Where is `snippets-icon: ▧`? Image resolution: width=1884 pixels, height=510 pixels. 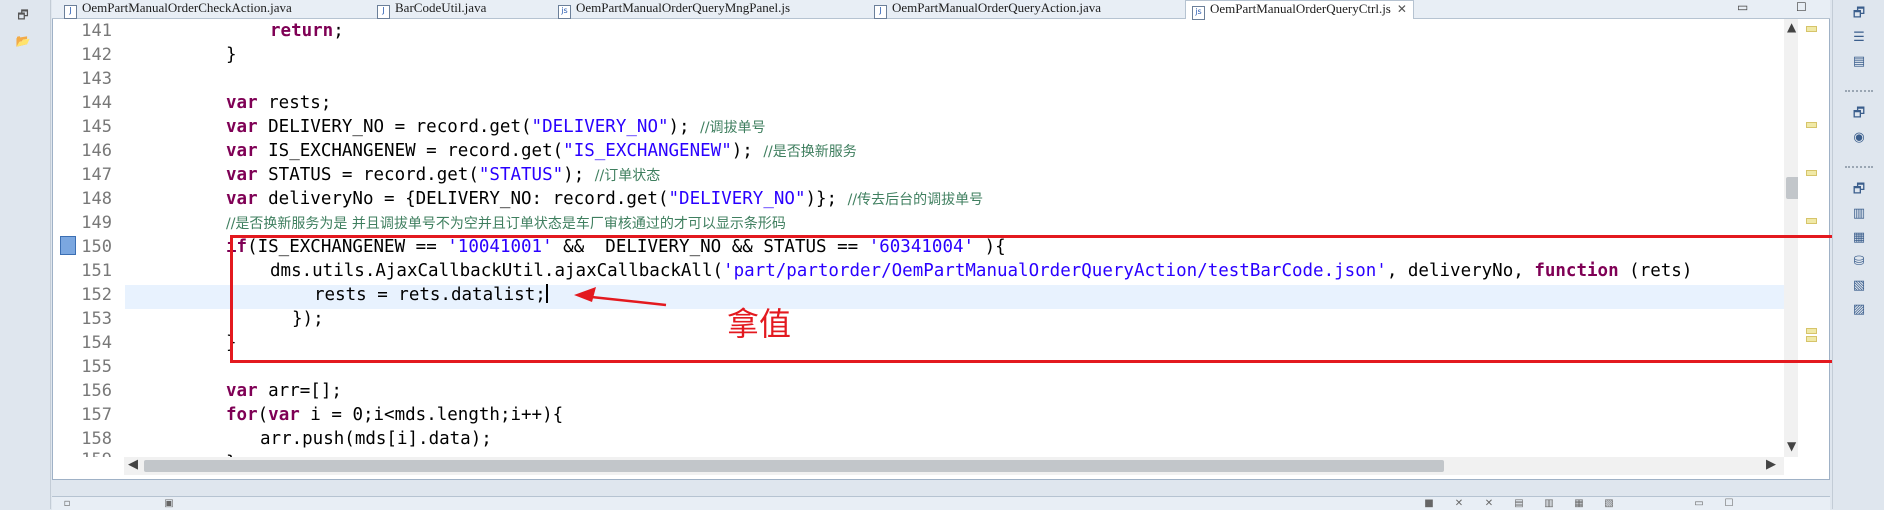
snippets-icon: ▧ is located at coordinates (1859, 286).